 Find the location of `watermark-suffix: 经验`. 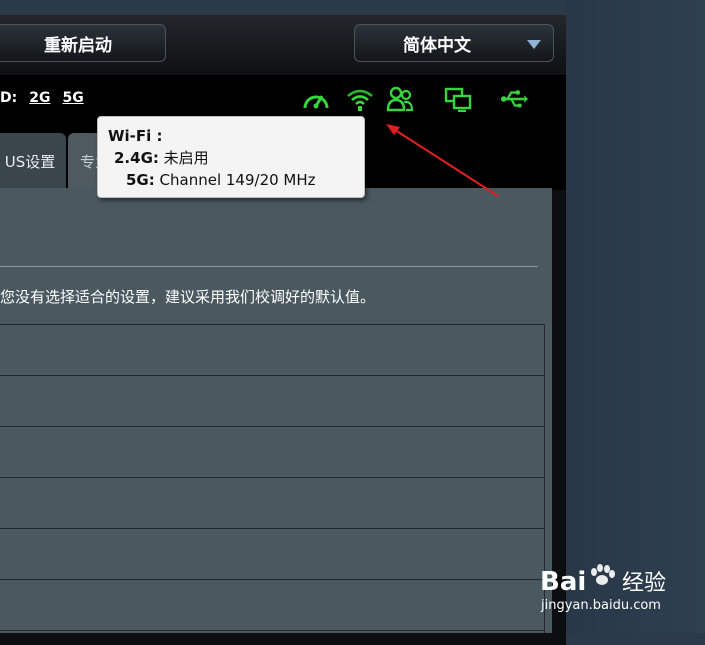

watermark-suffix: 经验 is located at coordinates (644, 583).